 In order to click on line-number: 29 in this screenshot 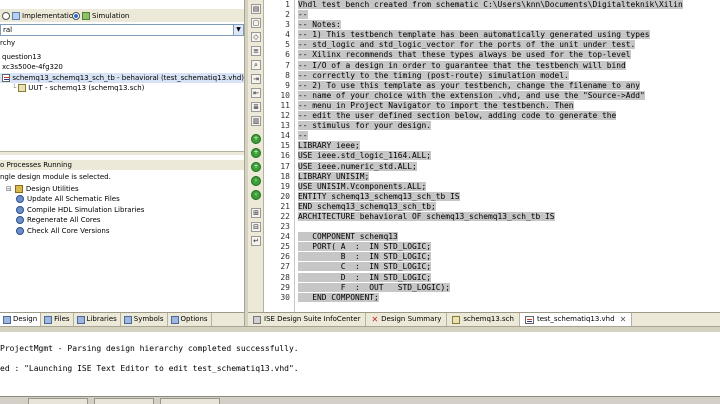, I will do `click(285, 287)`.